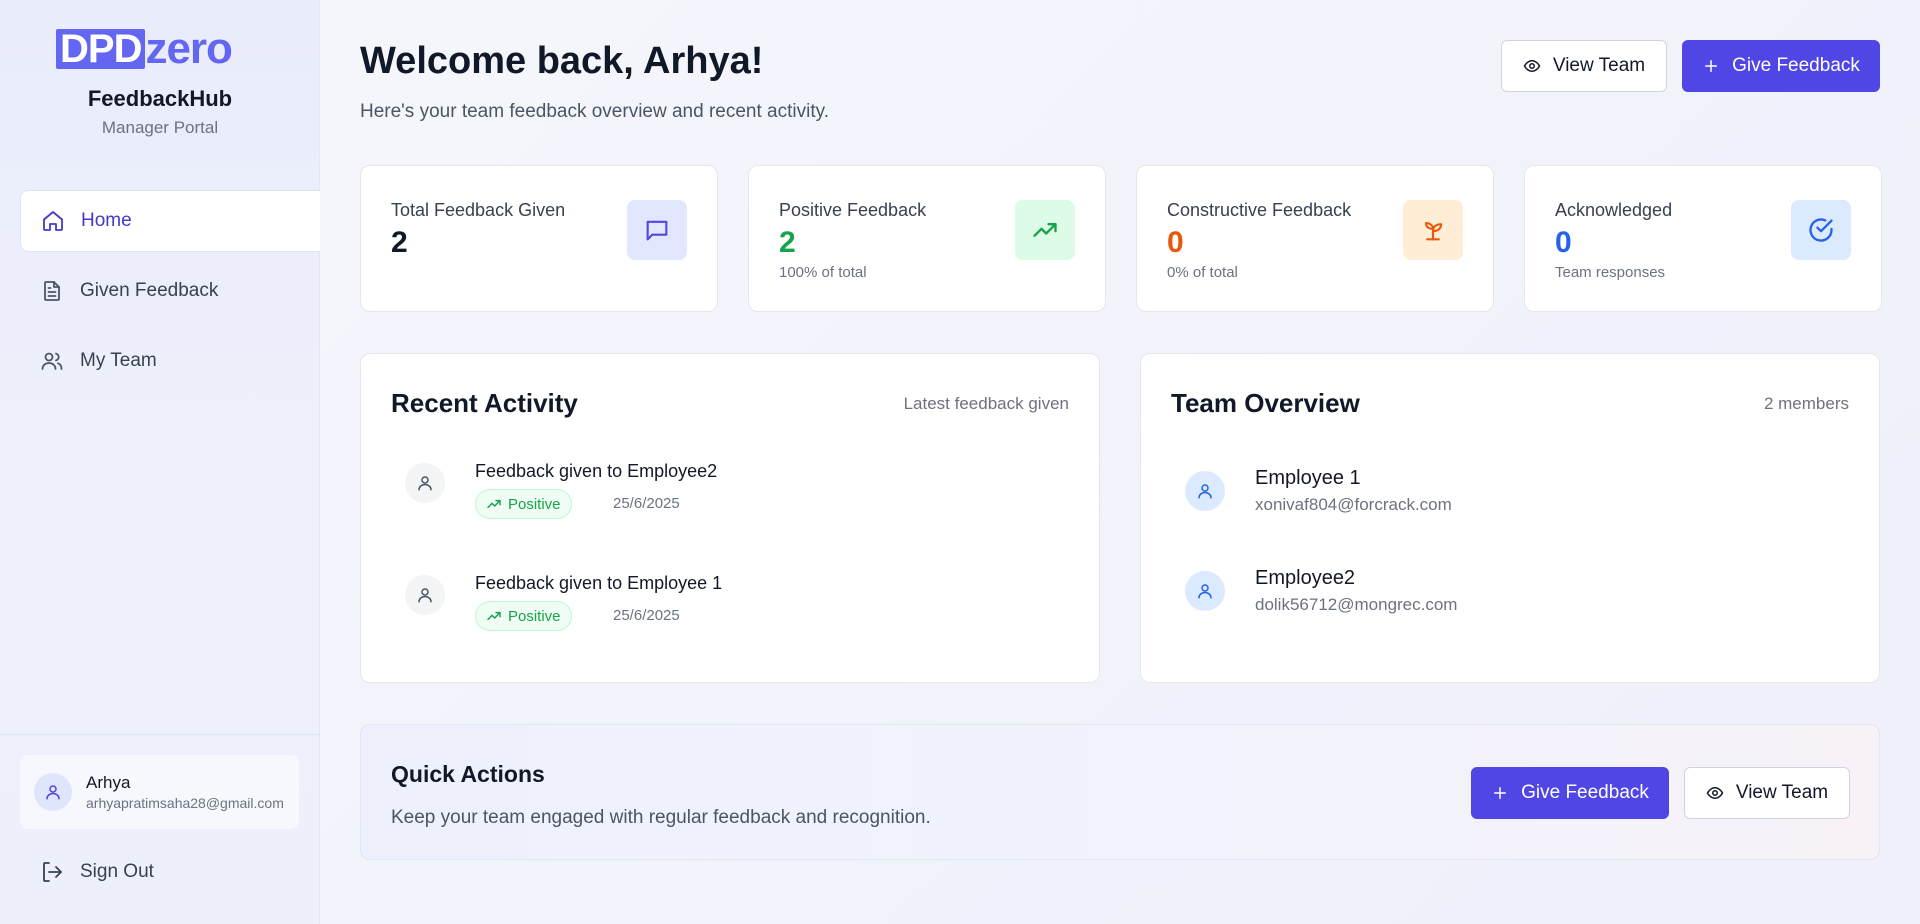  What do you see at coordinates (108, 782) in the screenshot?
I see `user-name: Arhya` at bounding box center [108, 782].